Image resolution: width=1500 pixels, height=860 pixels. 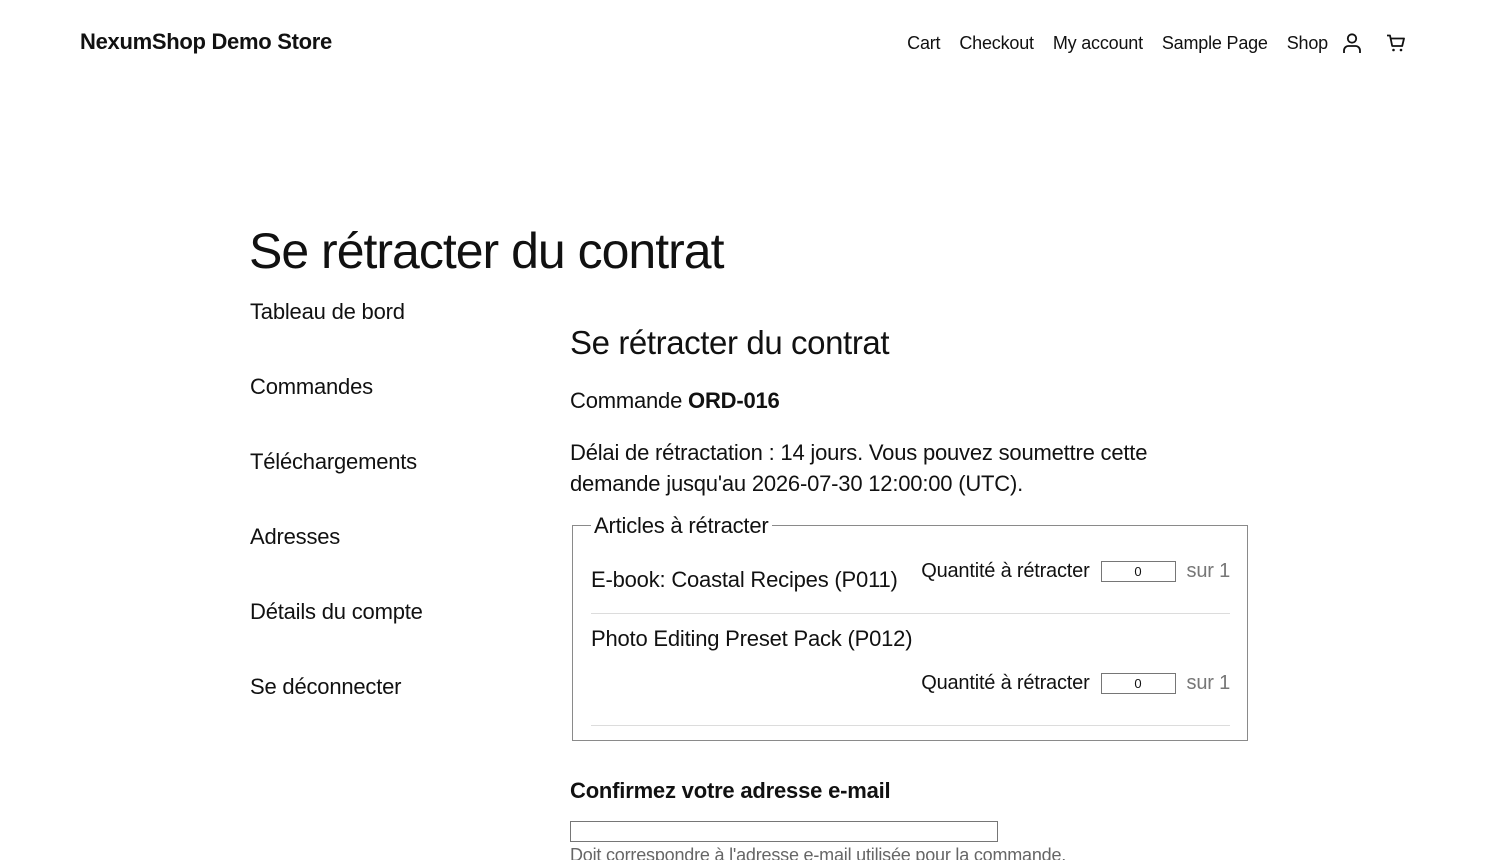 What do you see at coordinates (336, 636) in the screenshot?
I see `account-nav-item: Détails du compte` at bounding box center [336, 636].